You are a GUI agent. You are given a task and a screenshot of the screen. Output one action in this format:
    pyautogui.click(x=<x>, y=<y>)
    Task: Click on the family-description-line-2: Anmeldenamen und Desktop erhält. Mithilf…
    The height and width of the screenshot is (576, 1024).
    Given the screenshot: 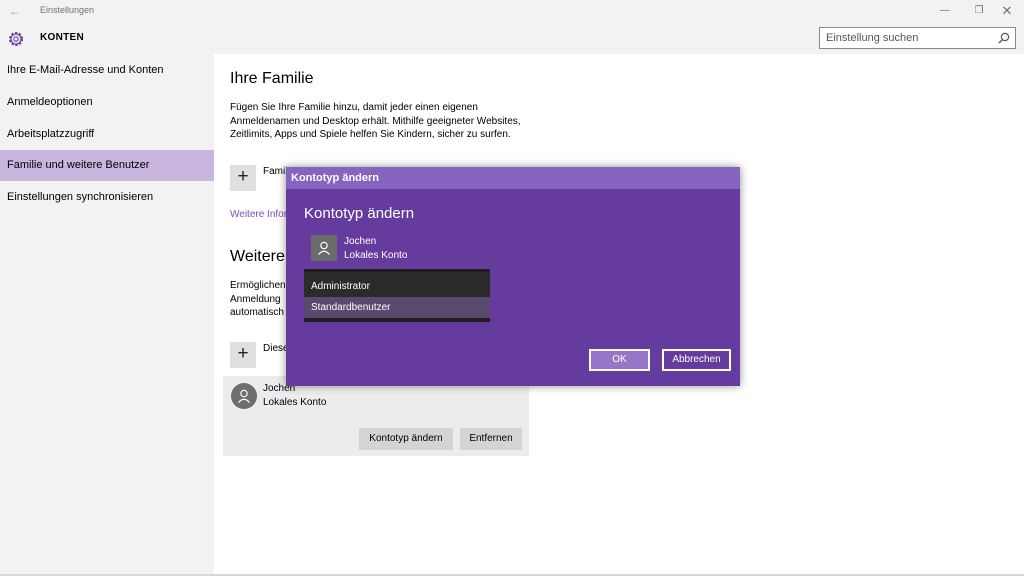 What is the action you would take?
    pyautogui.click(x=375, y=121)
    